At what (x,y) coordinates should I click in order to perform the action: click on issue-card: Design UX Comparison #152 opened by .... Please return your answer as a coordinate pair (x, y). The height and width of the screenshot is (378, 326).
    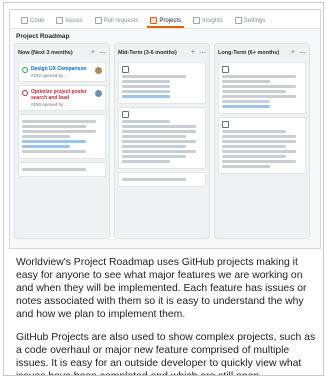
    Looking at the image, I should click on (62, 72).